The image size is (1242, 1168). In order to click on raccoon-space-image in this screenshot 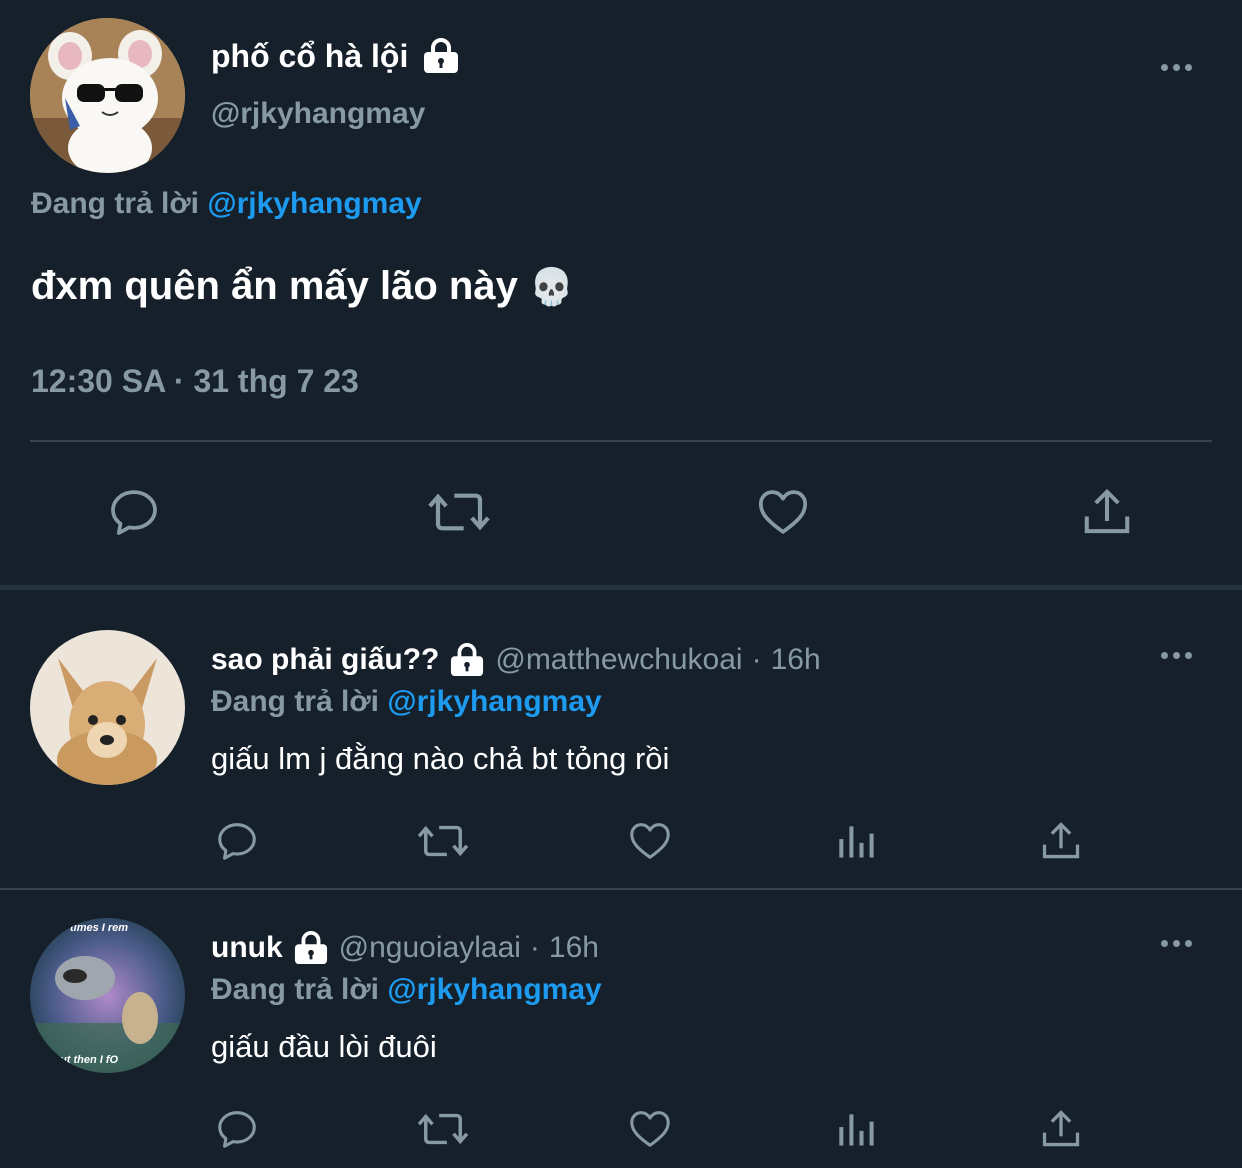, I will do `click(107, 995)`.